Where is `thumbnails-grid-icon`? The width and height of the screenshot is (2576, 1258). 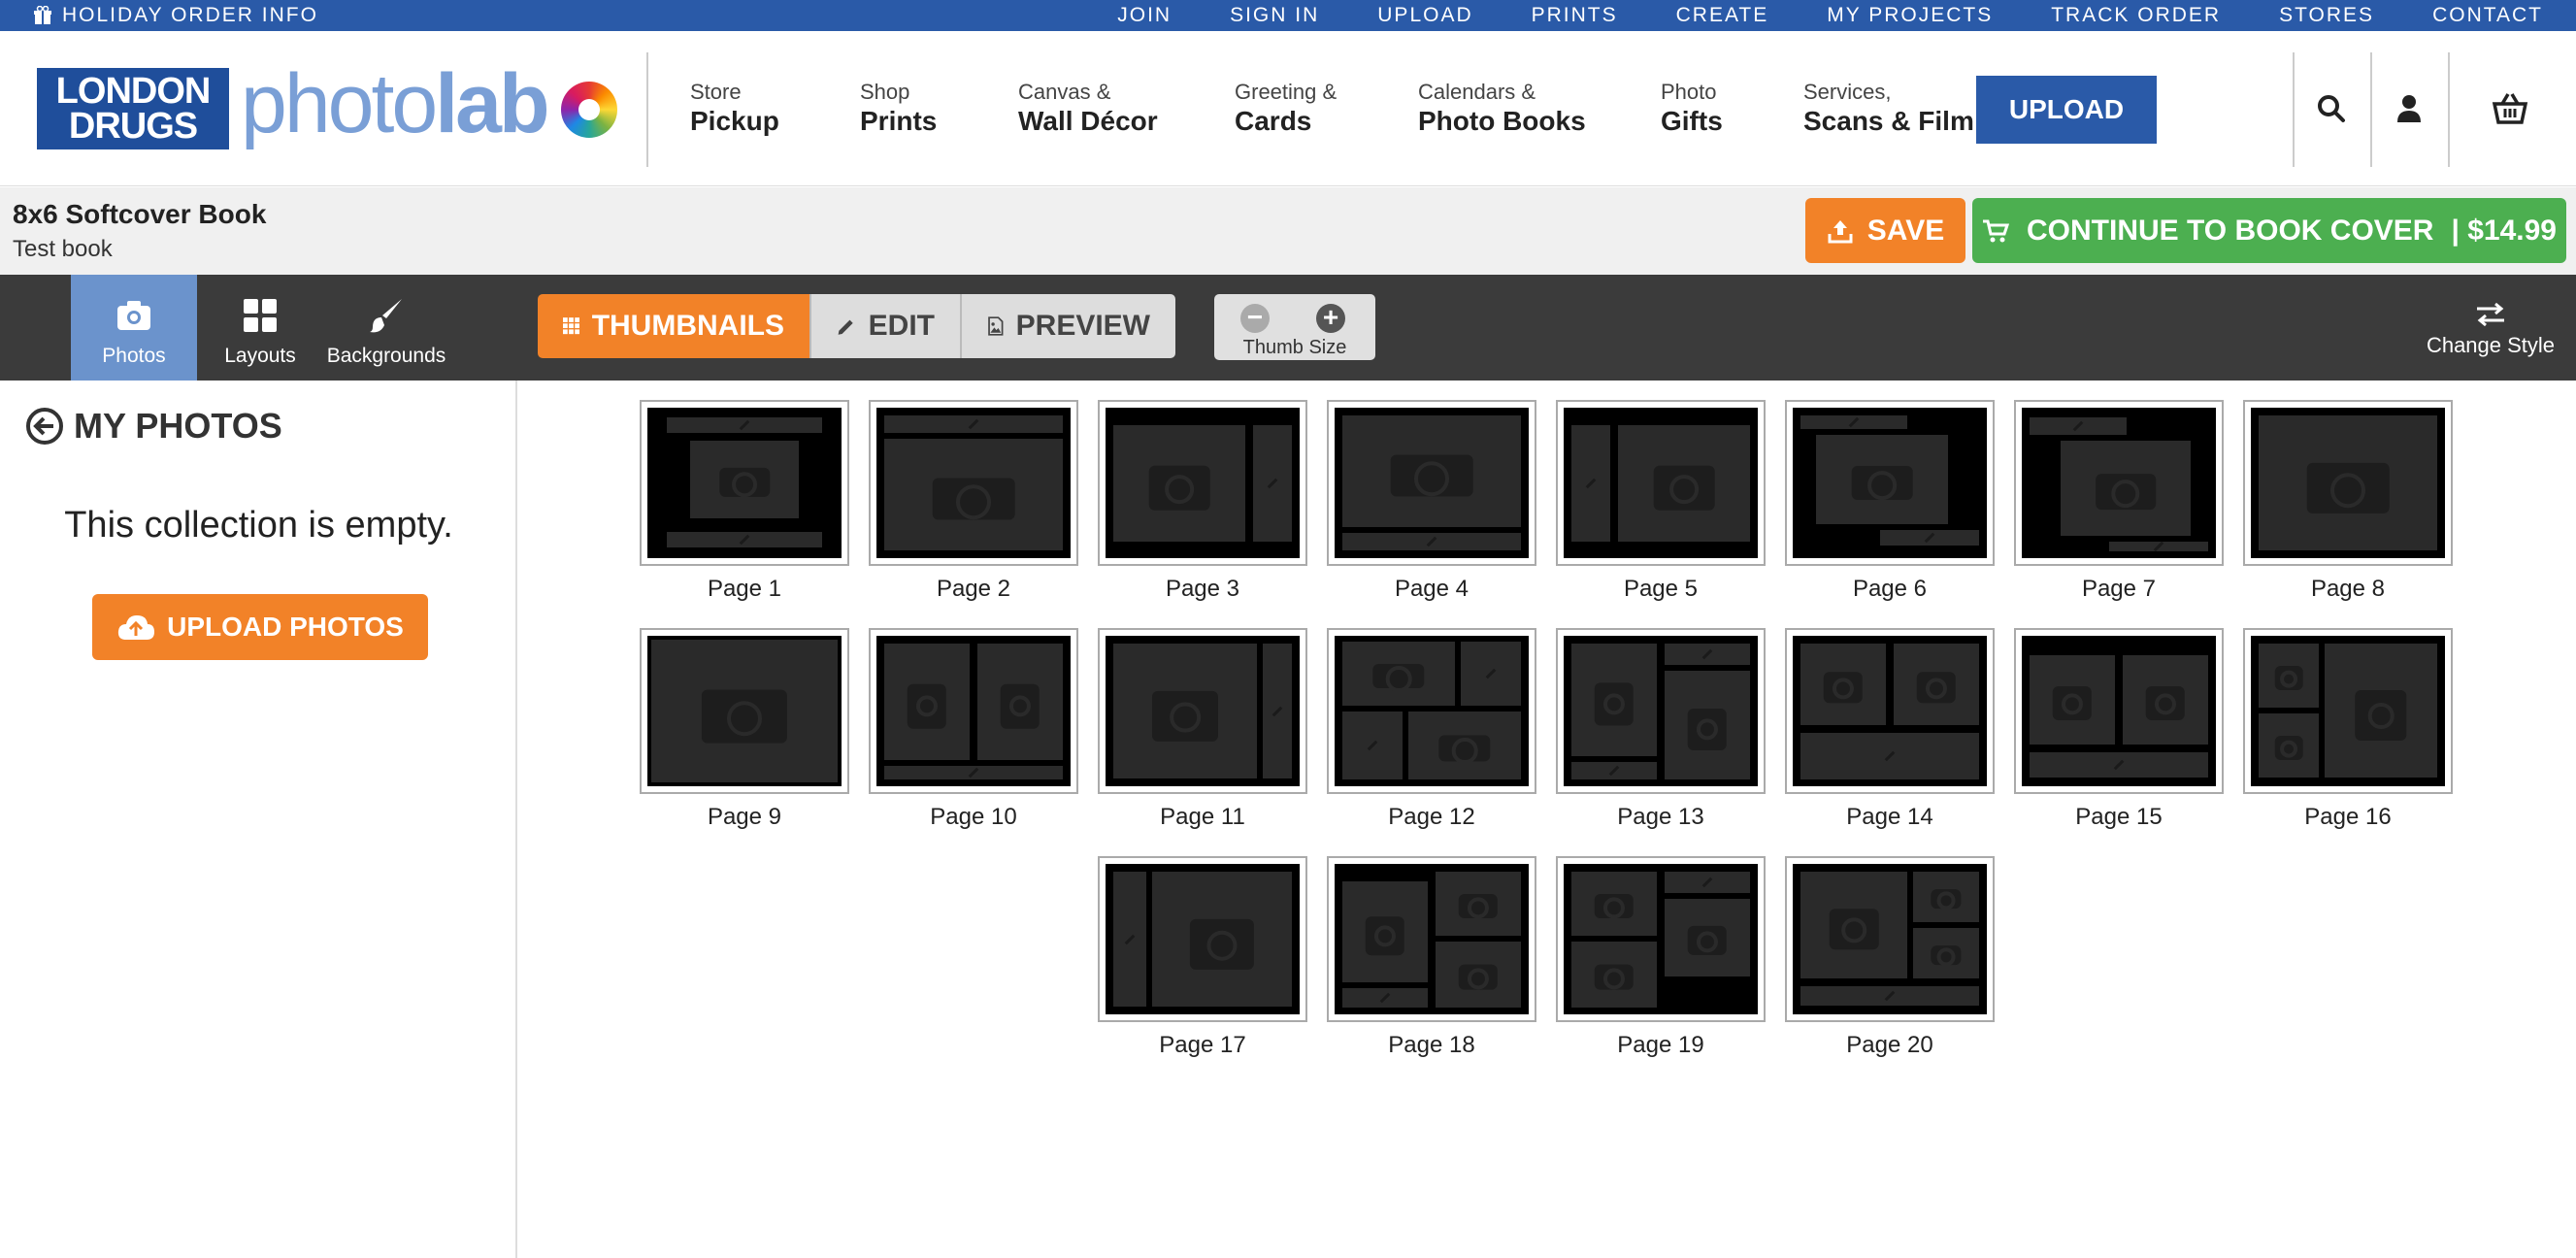
thumbnails-grid-icon is located at coordinates (571, 326).